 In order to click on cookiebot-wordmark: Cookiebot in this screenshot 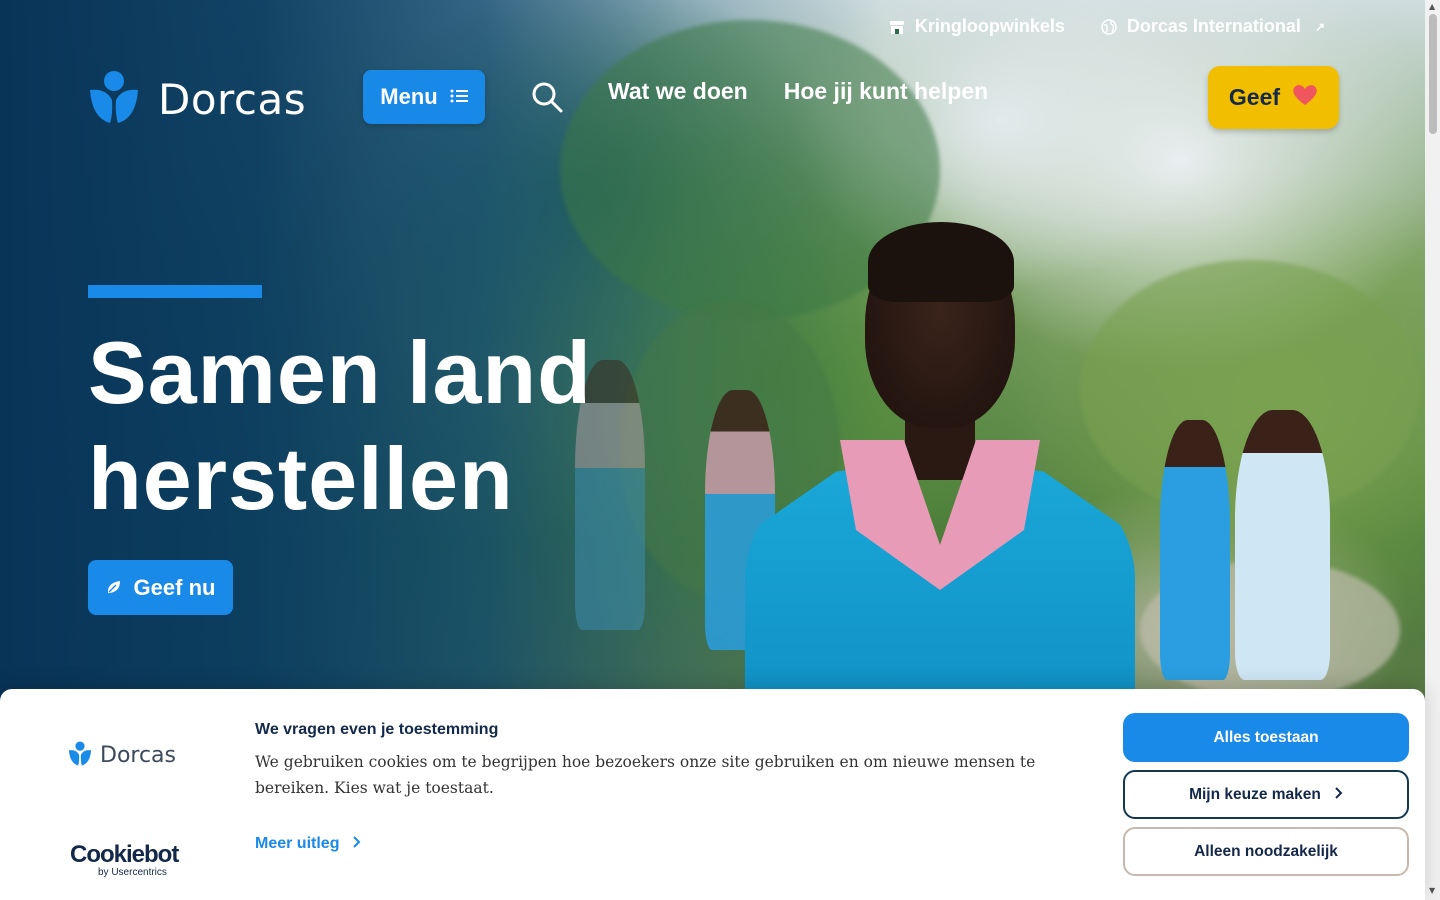, I will do `click(124, 854)`.